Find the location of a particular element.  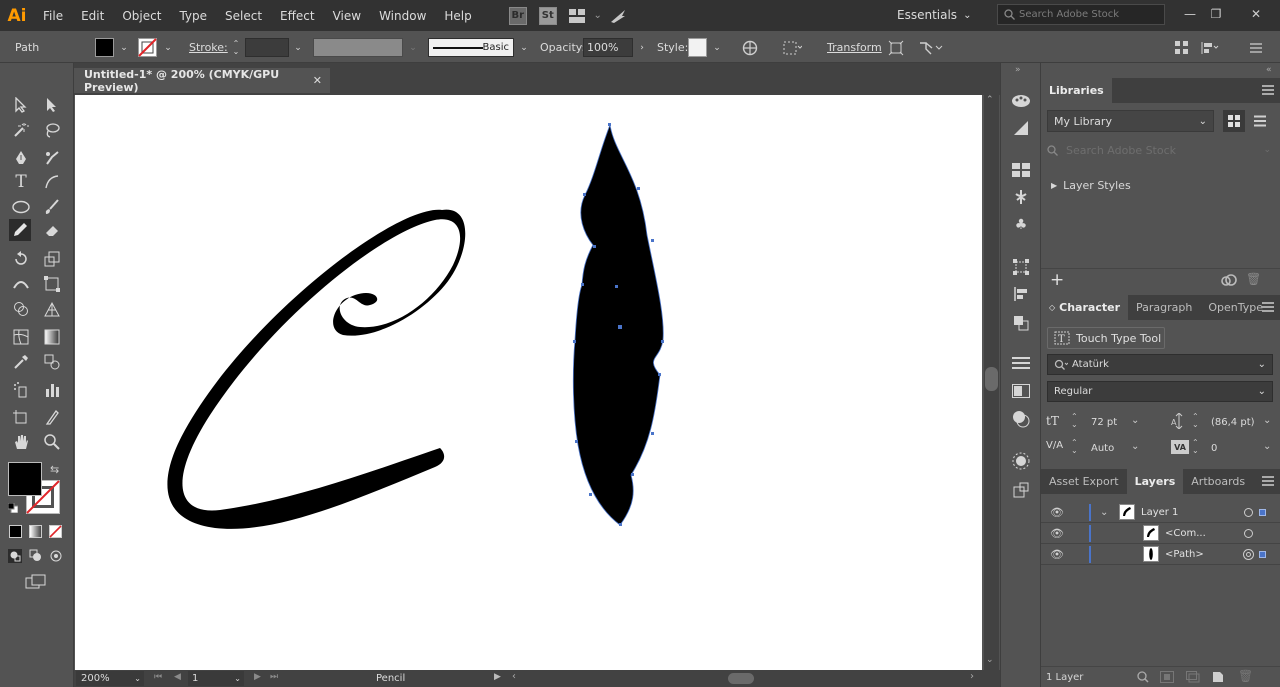

draw-normal-icon is located at coordinates (15, 556).